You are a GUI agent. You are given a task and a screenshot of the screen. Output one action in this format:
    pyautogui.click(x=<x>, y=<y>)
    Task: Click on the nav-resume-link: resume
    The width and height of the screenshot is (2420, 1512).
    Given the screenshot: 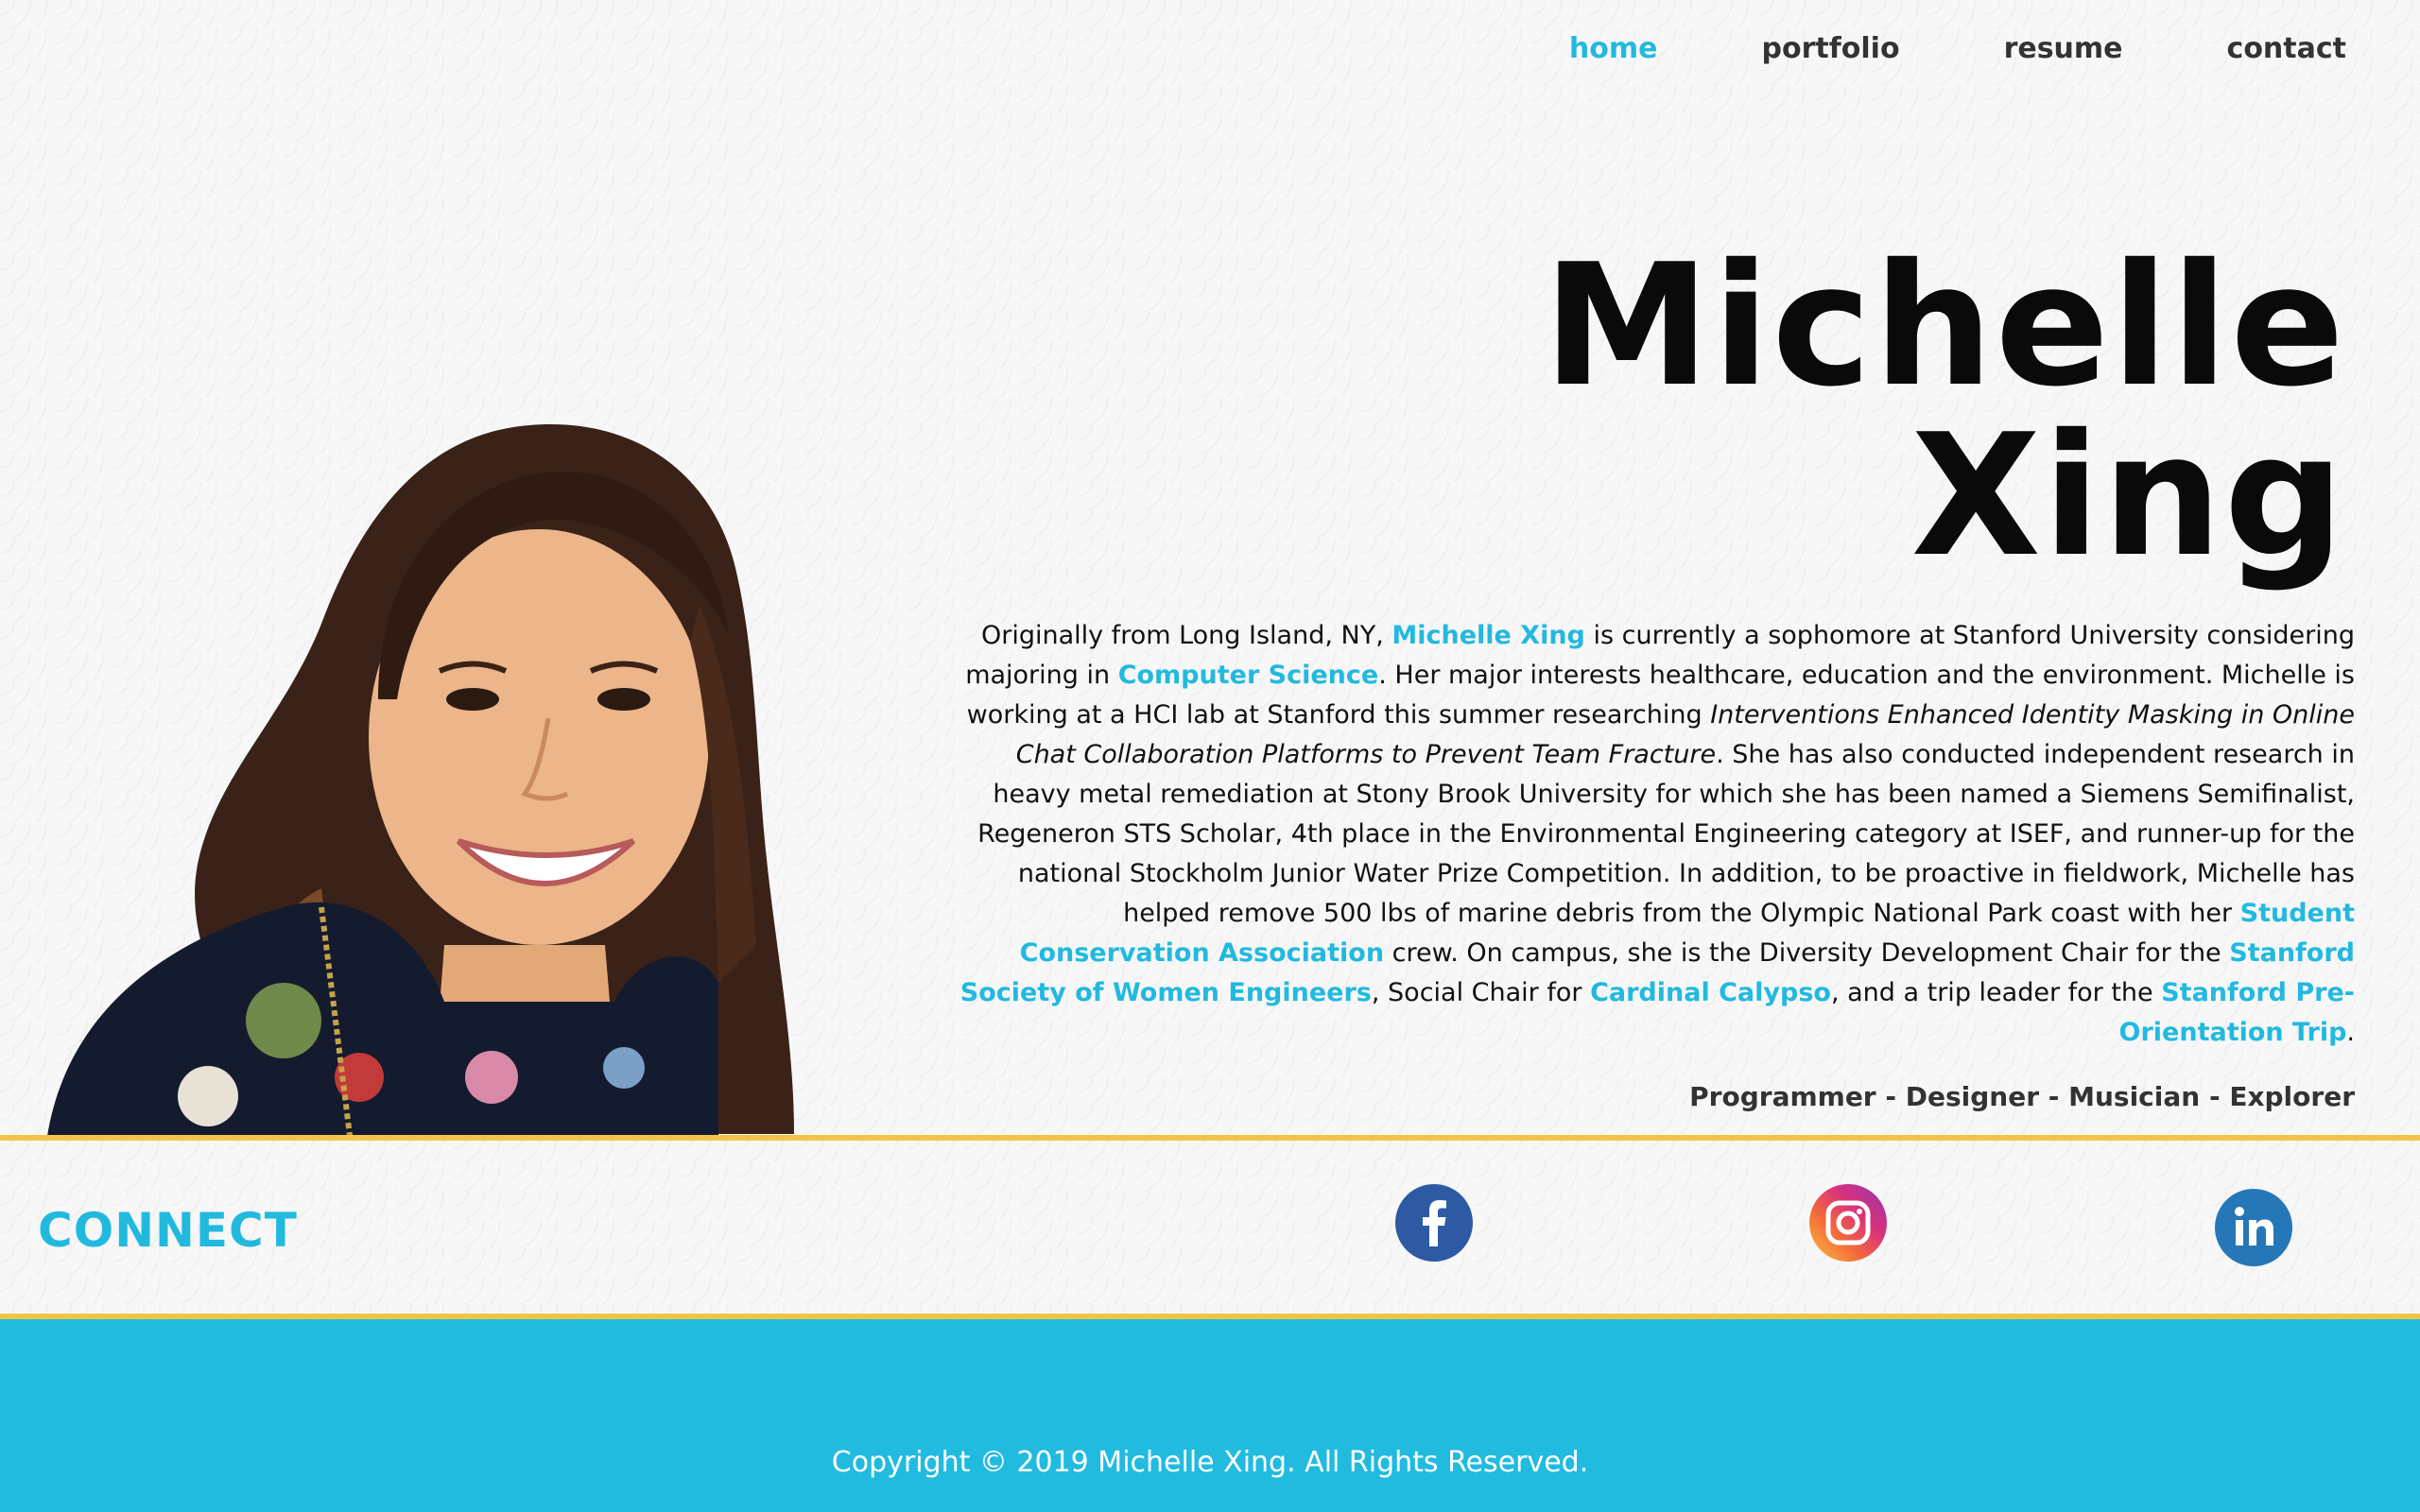 What is the action you would take?
    pyautogui.click(x=2063, y=48)
    